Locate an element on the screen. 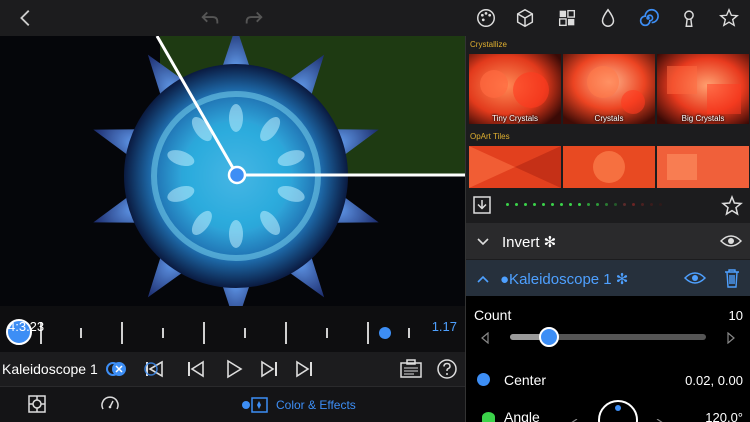 This screenshot has height=422, width=750. play-icon is located at coordinates (234, 369).